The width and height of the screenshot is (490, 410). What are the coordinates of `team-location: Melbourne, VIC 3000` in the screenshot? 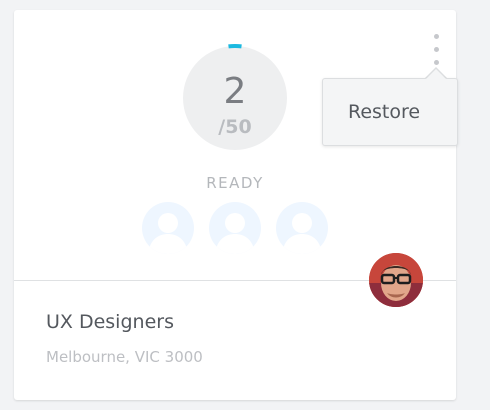 It's located at (124, 357).